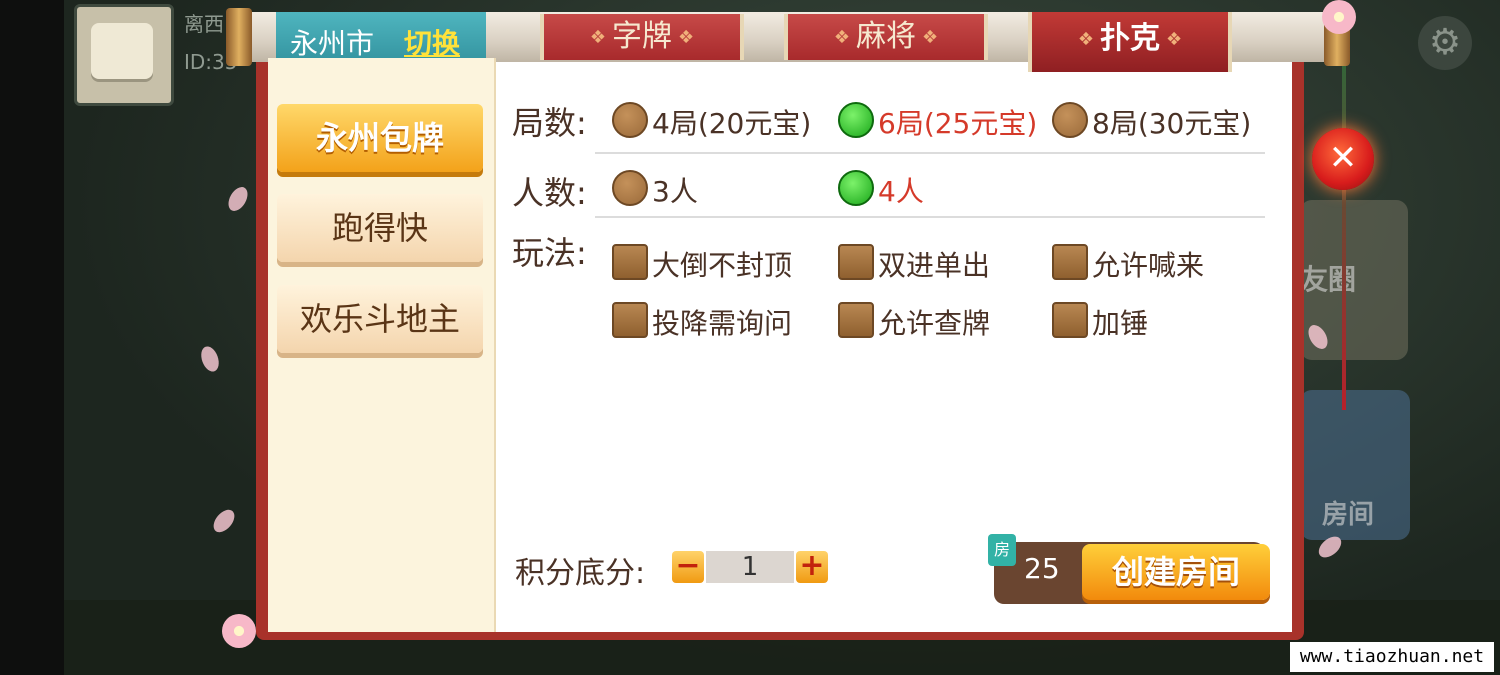 The height and width of the screenshot is (675, 1500). What do you see at coordinates (1120, 323) in the screenshot?
I see `rule-option-jiachui: 加锤` at bounding box center [1120, 323].